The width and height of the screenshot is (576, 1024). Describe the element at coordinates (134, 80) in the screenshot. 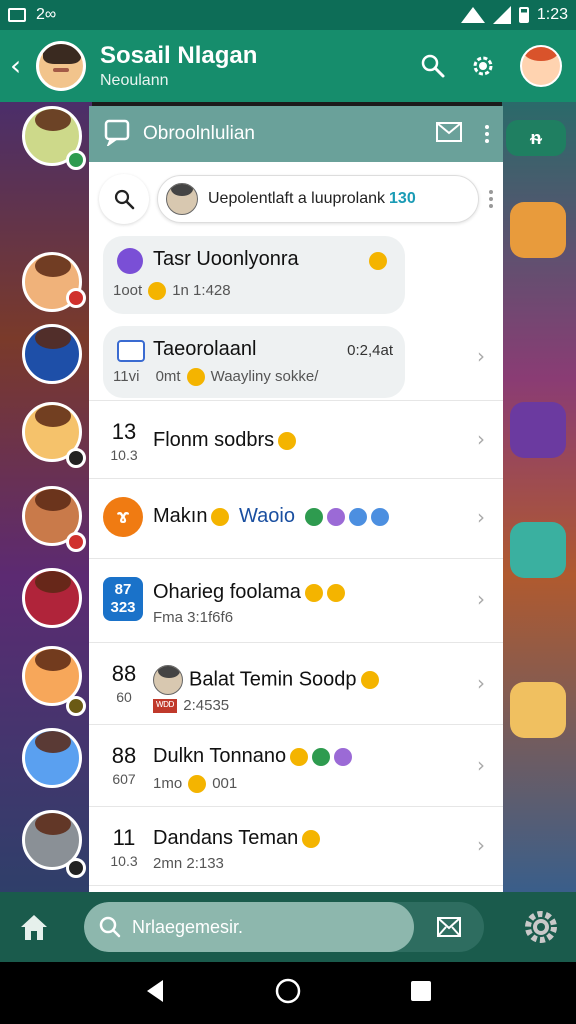

I see `app-subtitle: Neoulann` at that location.